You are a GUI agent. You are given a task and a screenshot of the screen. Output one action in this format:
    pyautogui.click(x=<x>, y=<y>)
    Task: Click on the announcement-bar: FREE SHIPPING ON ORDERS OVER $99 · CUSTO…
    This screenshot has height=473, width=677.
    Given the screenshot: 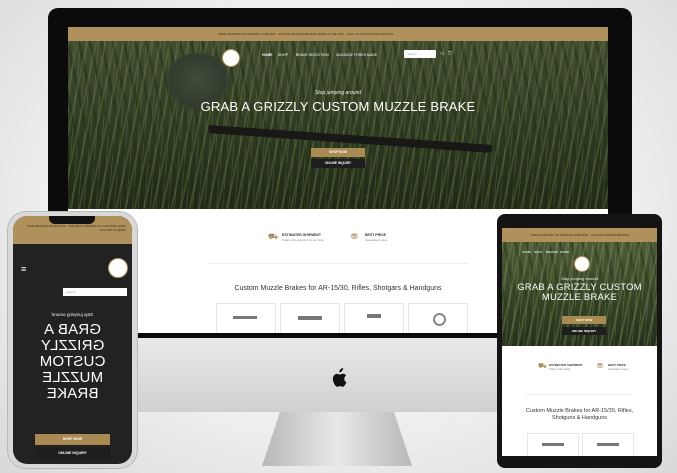 What is the action you would take?
    pyautogui.click(x=338, y=34)
    